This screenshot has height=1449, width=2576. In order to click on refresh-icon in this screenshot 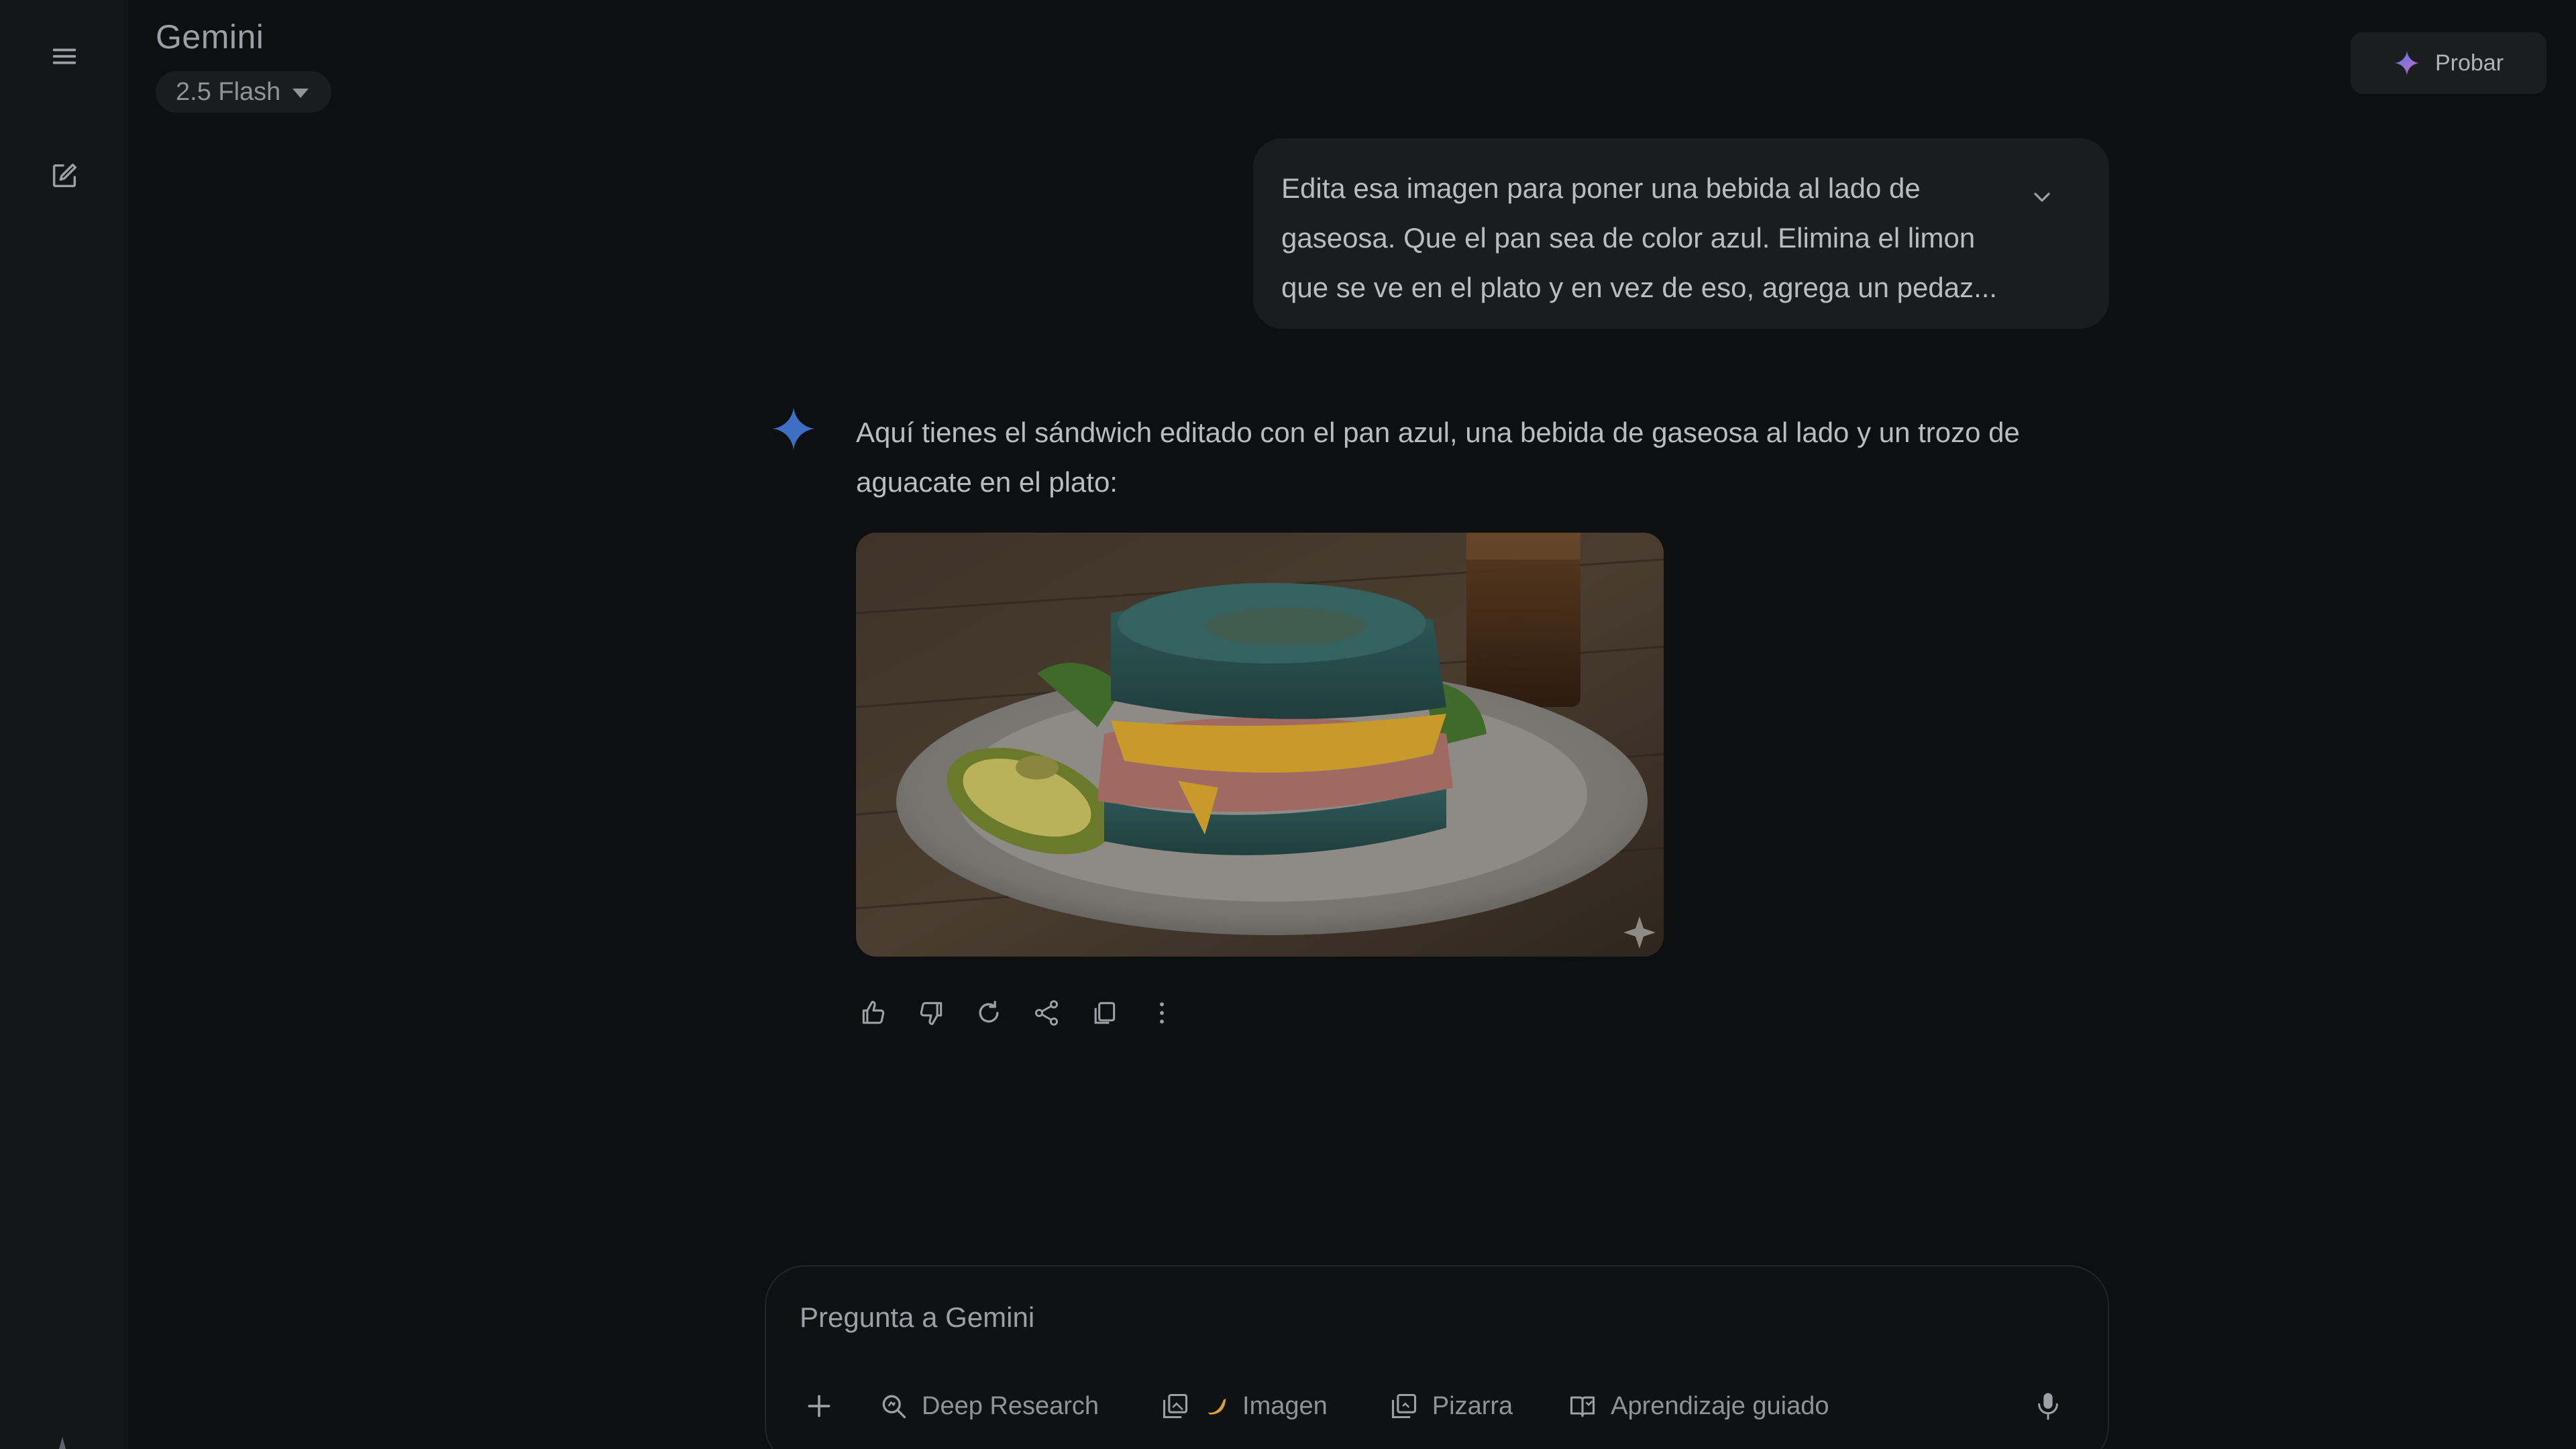, I will do `click(989, 1011)`.